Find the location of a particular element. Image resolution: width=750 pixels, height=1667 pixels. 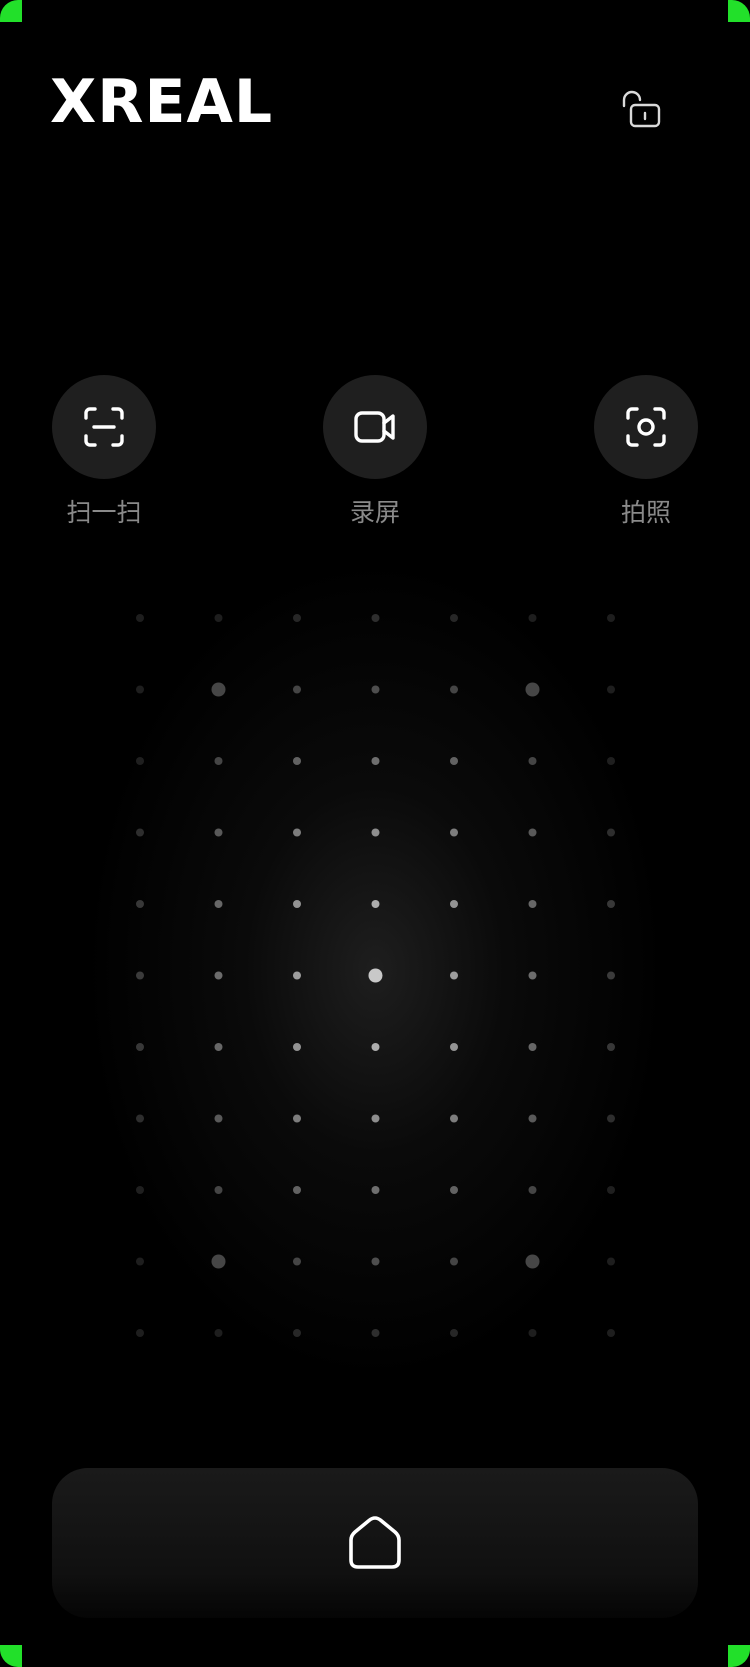

quick-actions: 扫一扫 录屏 拍照 is located at coordinates (375, 455).